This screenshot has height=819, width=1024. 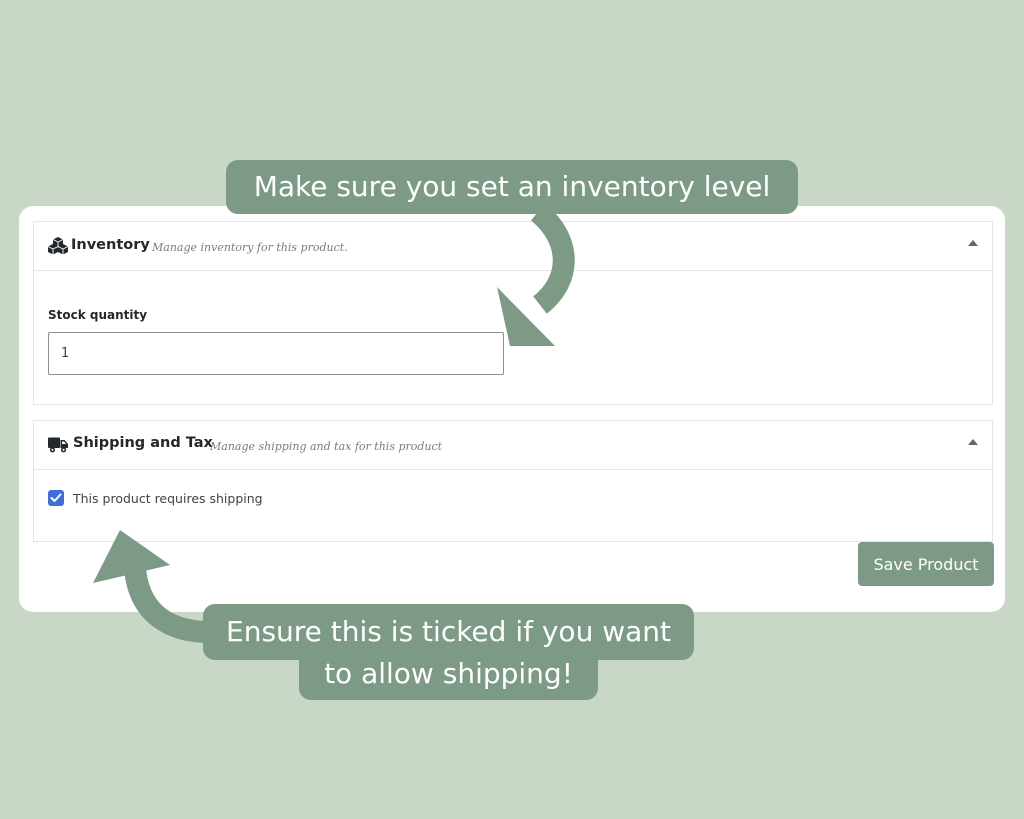 I want to click on checkmark-icon, so click(x=56, y=497).